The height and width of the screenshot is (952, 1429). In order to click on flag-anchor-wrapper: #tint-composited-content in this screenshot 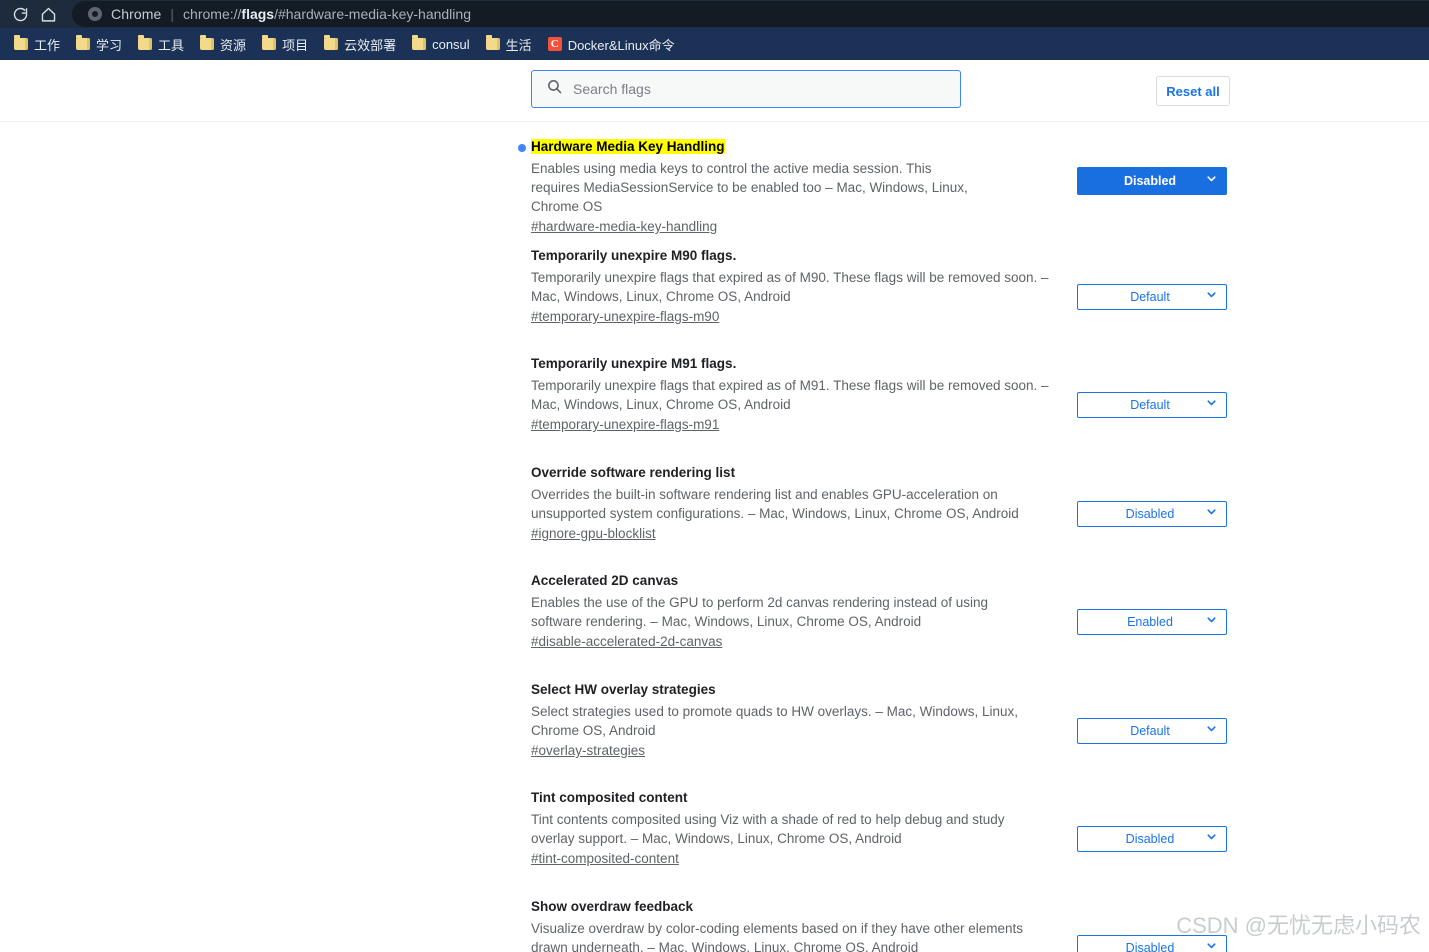, I will do `click(801, 858)`.